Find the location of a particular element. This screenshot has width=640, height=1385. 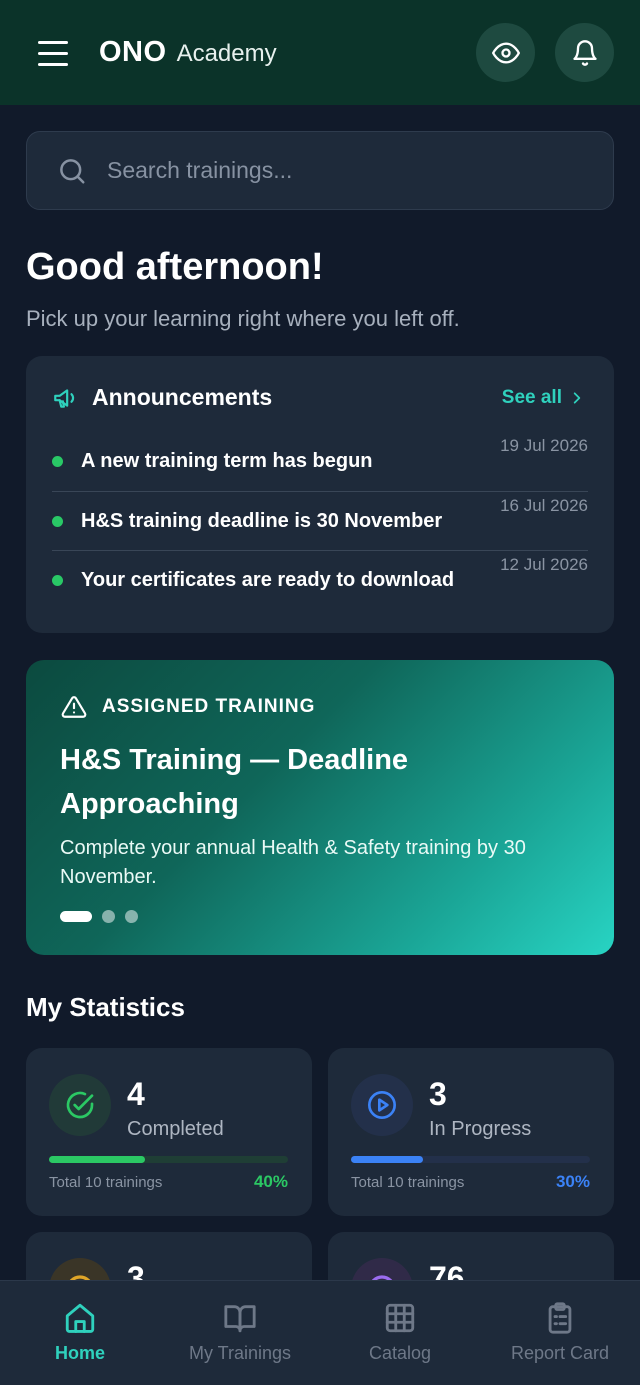

search-bar is located at coordinates (320, 170).